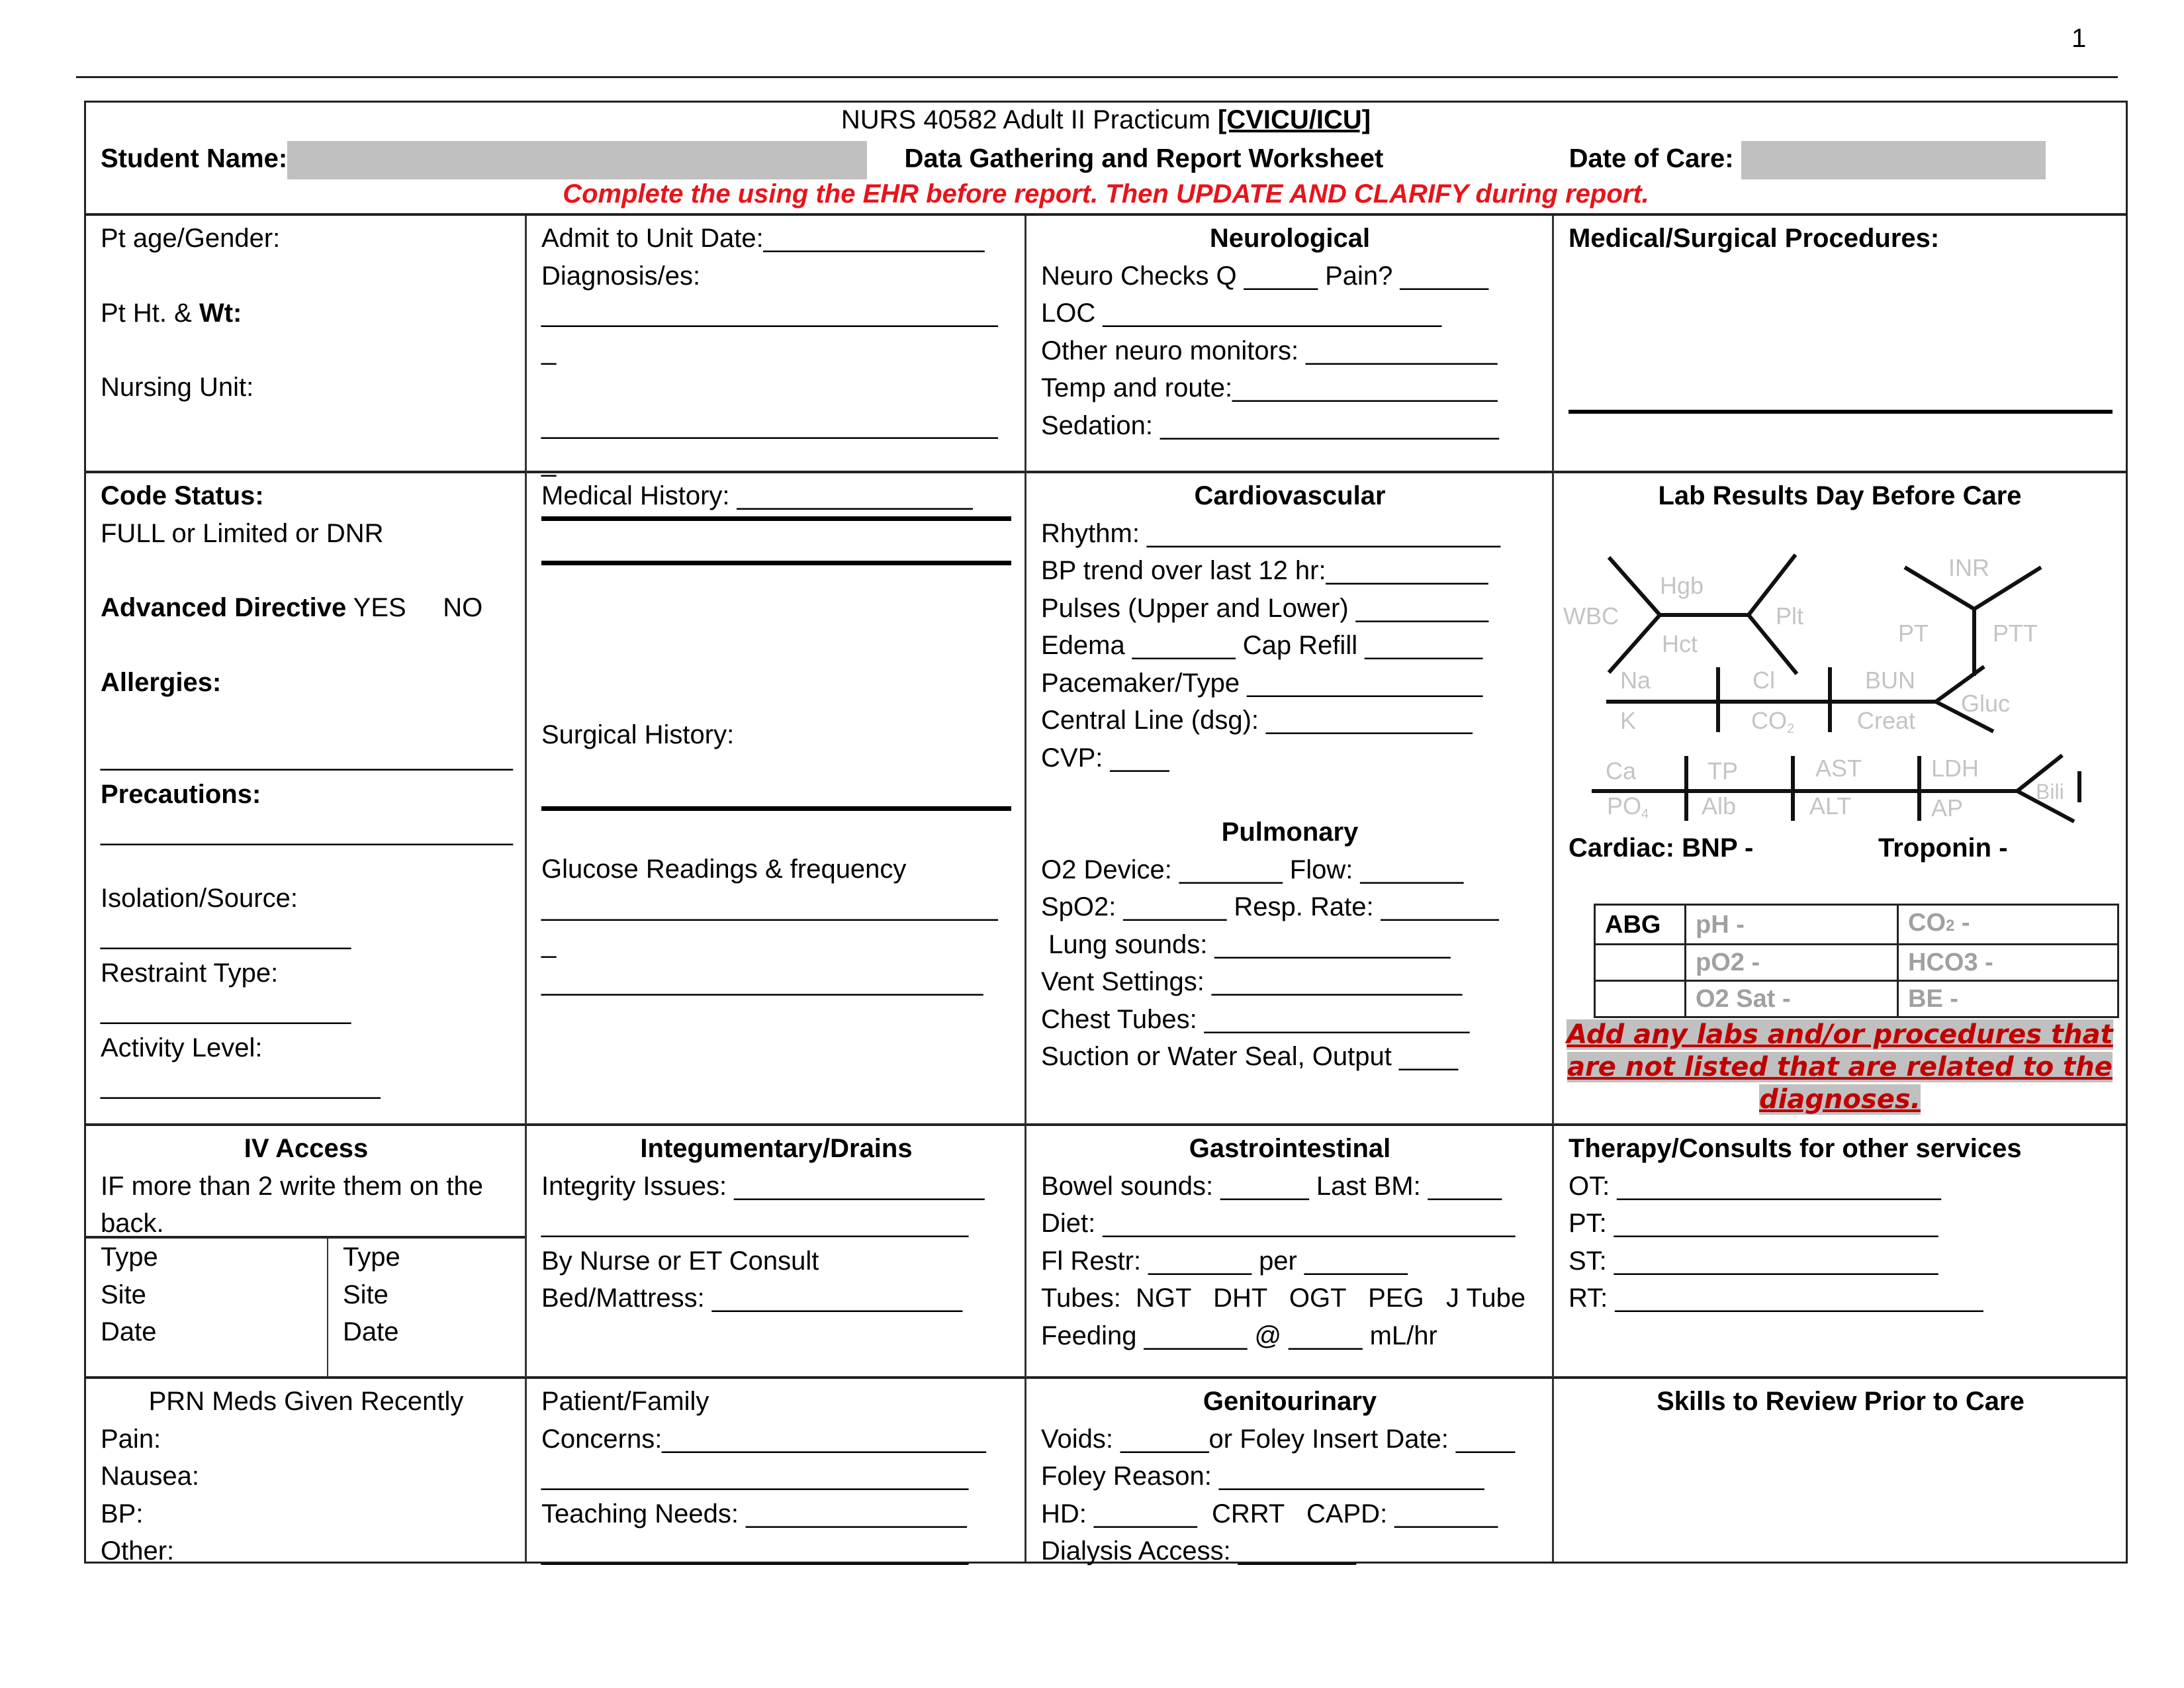  Describe the element at coordinates (306, 1477) in the screenshot. I see `prn-nausea-label: Nausea:` at that location.